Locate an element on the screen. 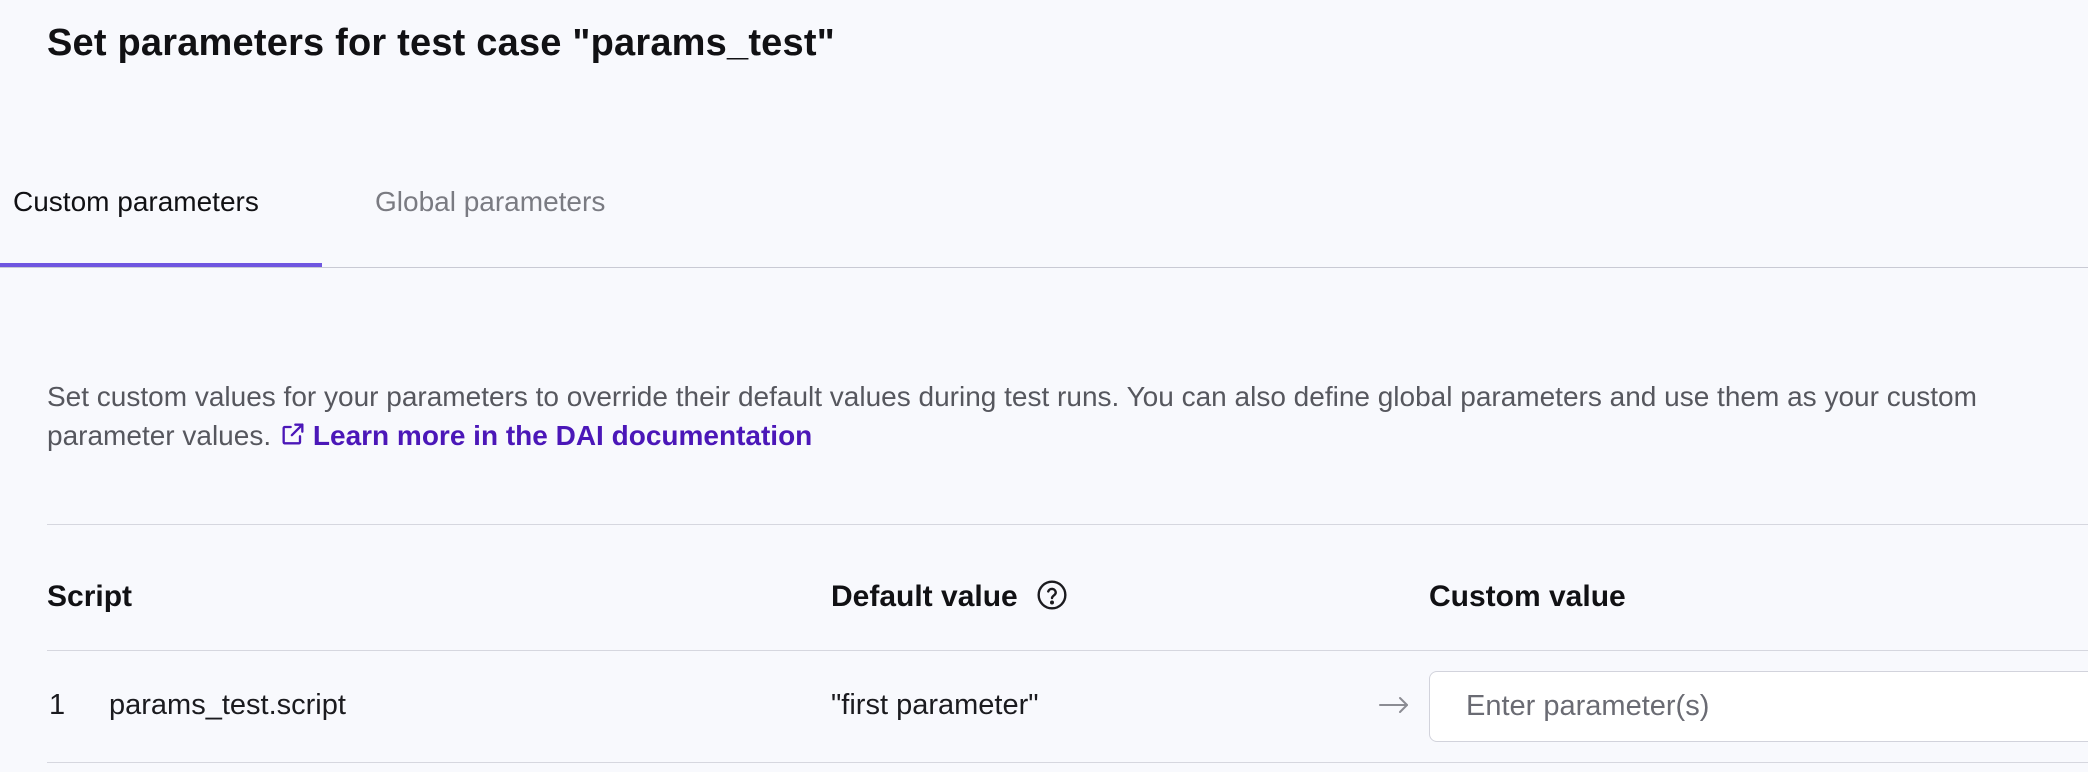 This screenshot has width=2088, height=772. row-index: 1 is located at coordinates (57, 705).